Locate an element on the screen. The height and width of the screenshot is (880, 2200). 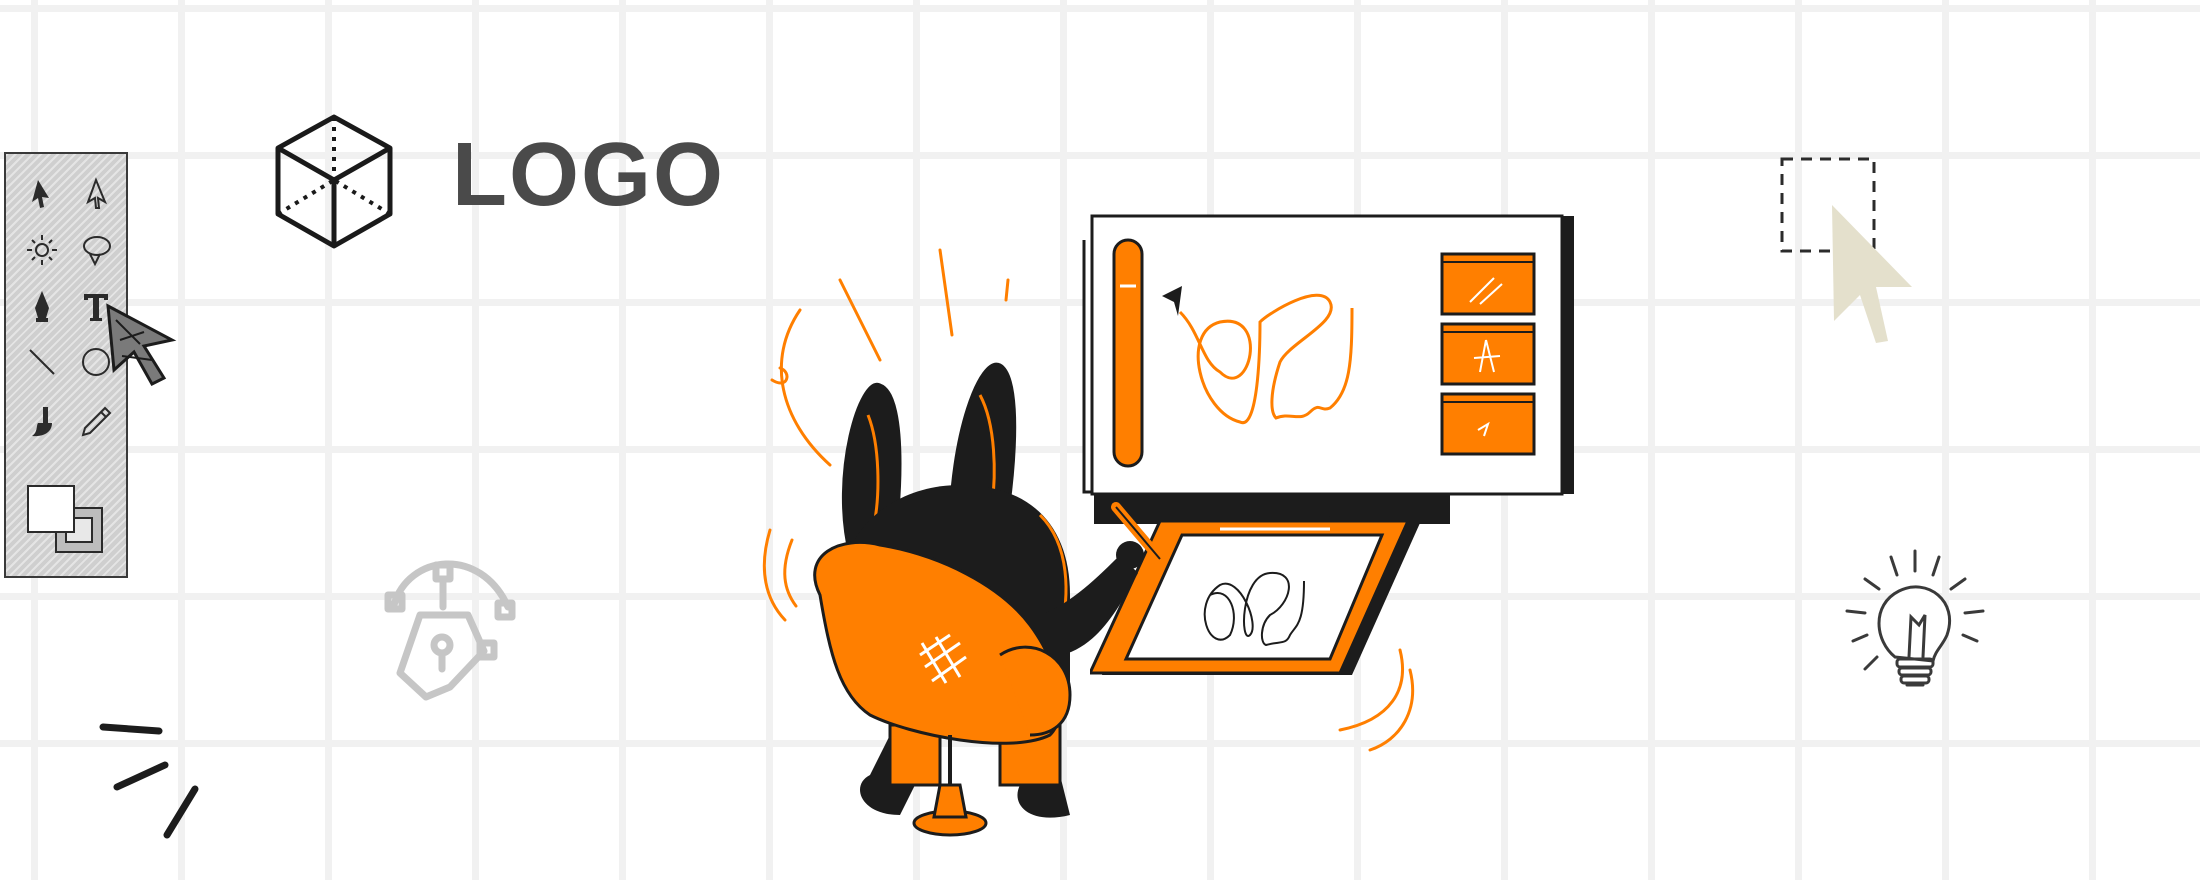
brush-tool-icon is located at coordinates (42, 422).